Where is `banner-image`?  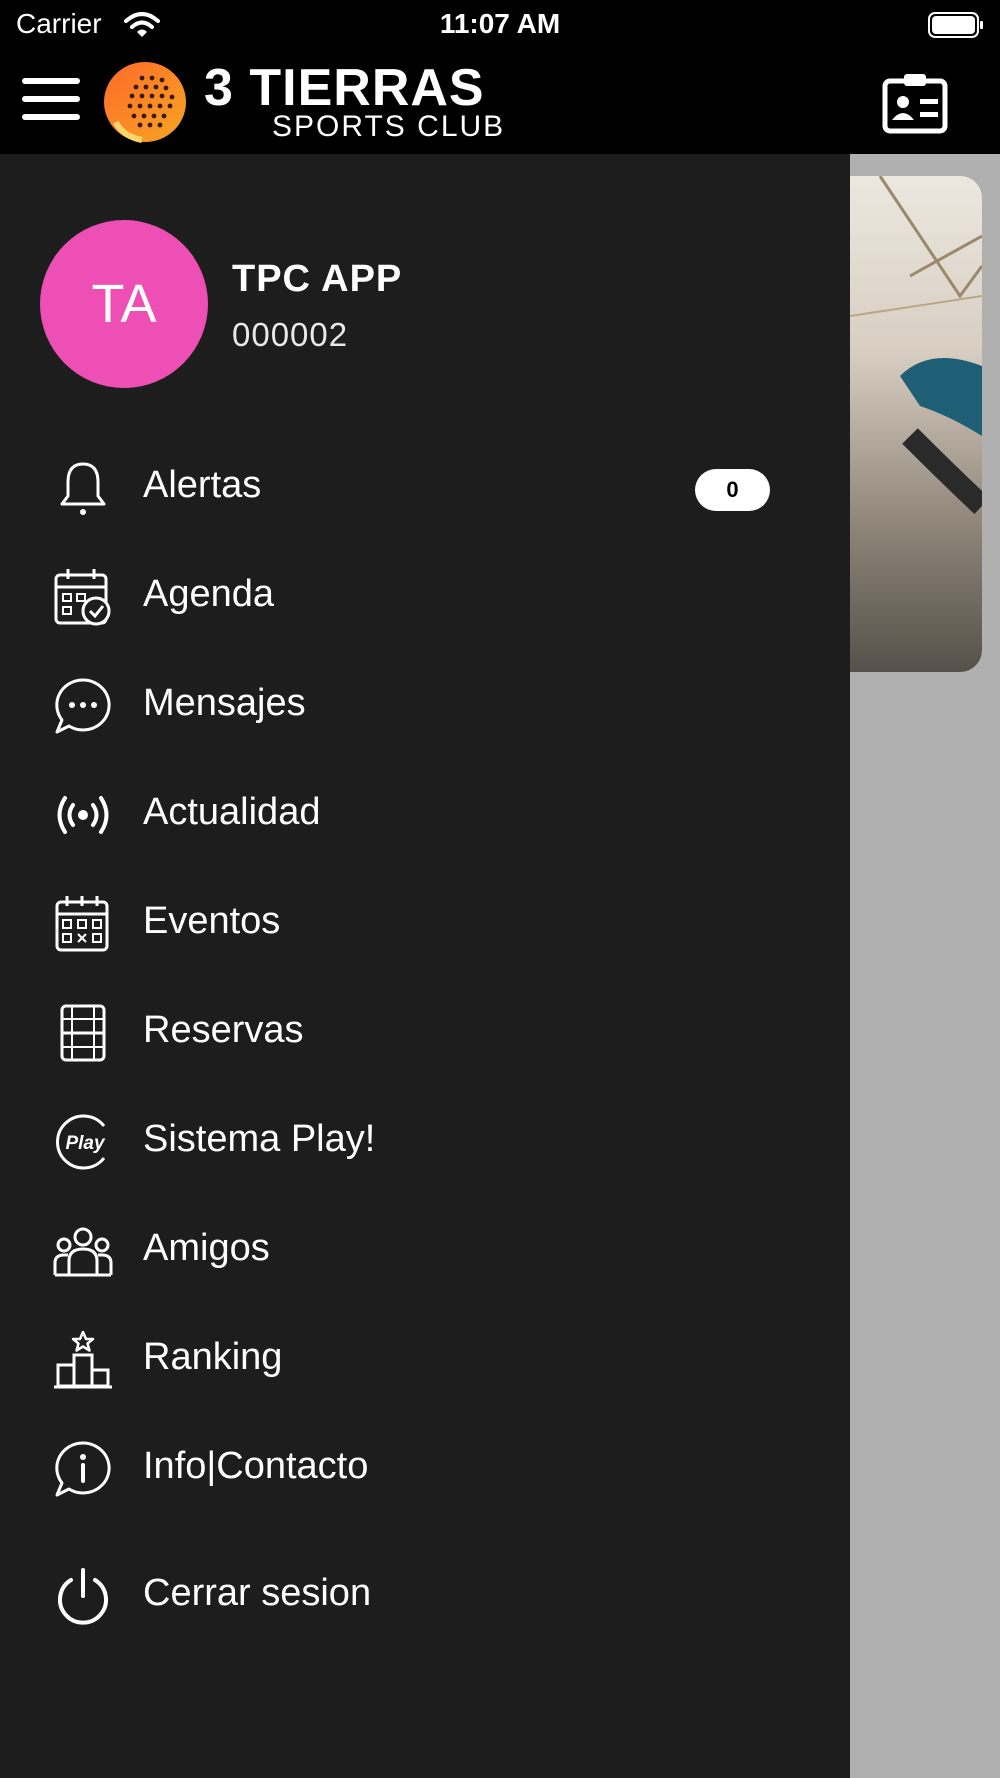 banner-image is located at coordinates (916, 424).